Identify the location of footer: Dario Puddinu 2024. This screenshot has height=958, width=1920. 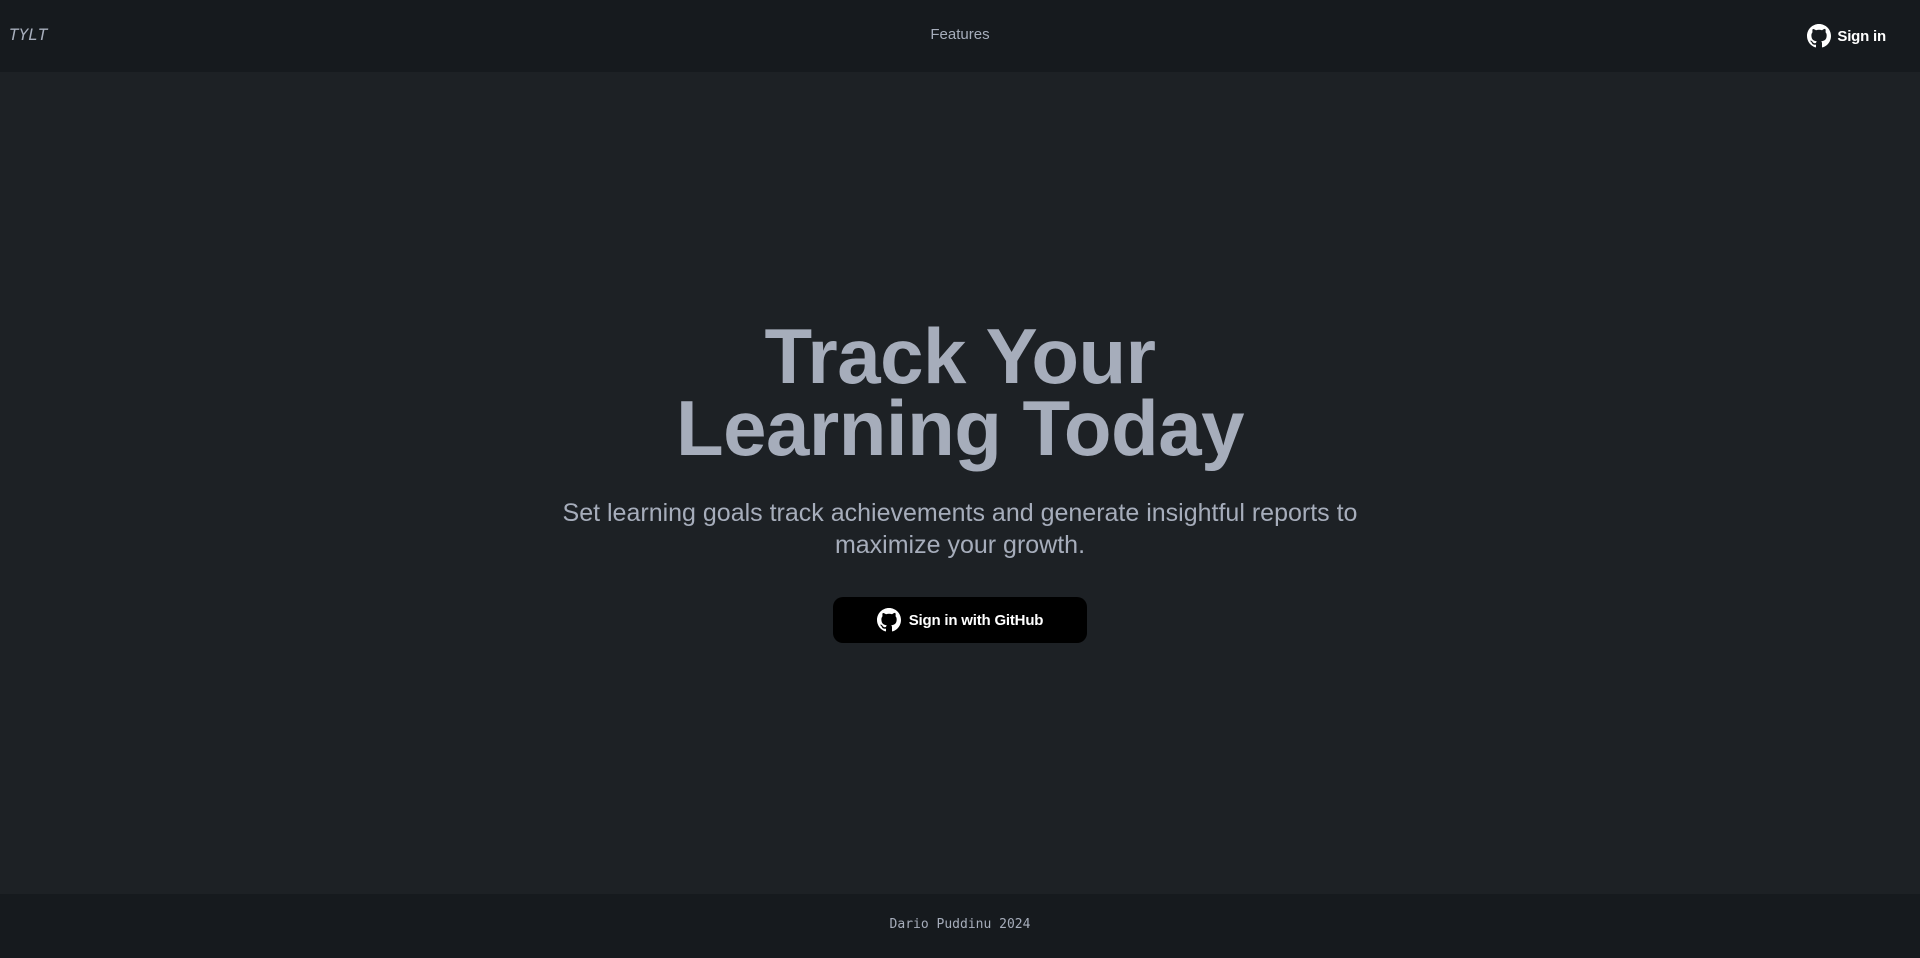
(960, 926).